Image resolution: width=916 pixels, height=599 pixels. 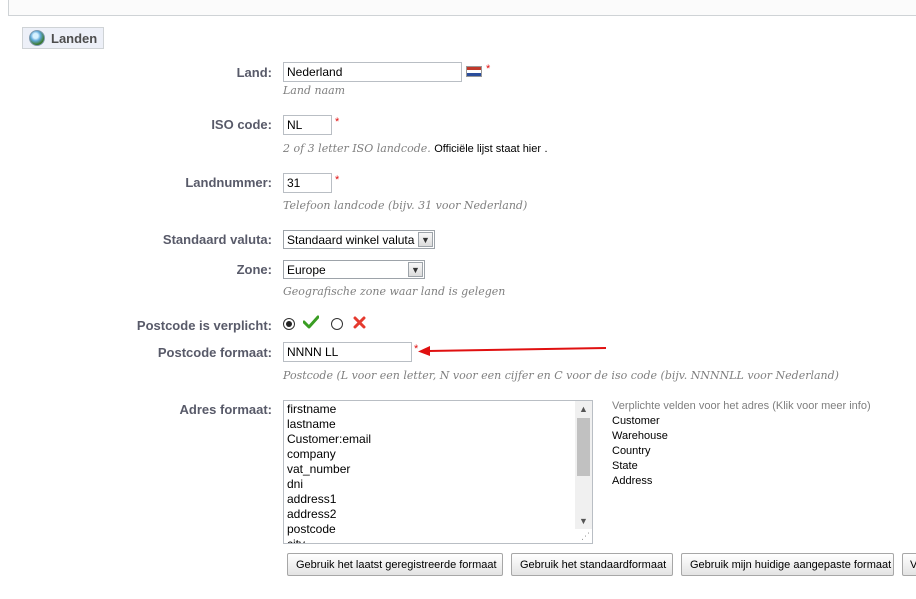 What do you see at coordinates (254, 269) in the screenshot?
I see `zone-label: Zone:` at bounding box center [254, 269].